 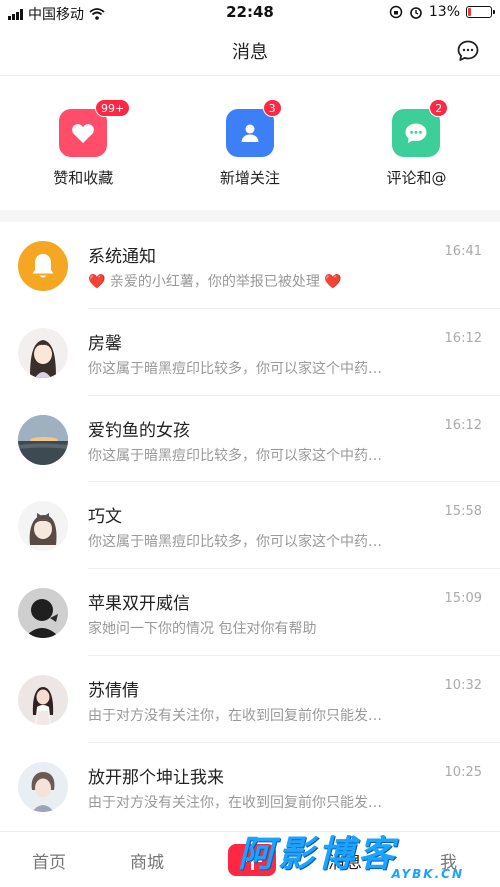 I want to click on status-right: 13%, so click(x=442, y=12).